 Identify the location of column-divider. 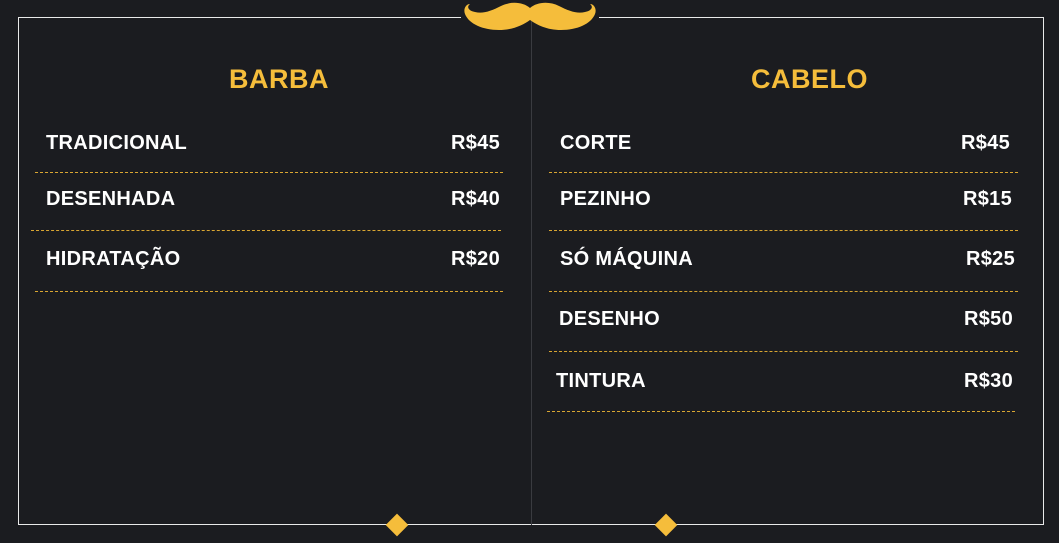
(531, 271).